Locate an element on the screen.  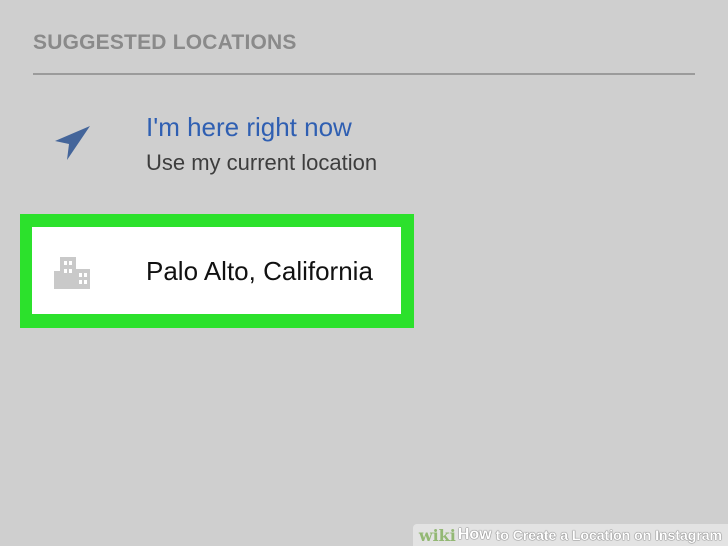
watermark-title: to Create a Location on Instagram is located at coordinates (608, 535).